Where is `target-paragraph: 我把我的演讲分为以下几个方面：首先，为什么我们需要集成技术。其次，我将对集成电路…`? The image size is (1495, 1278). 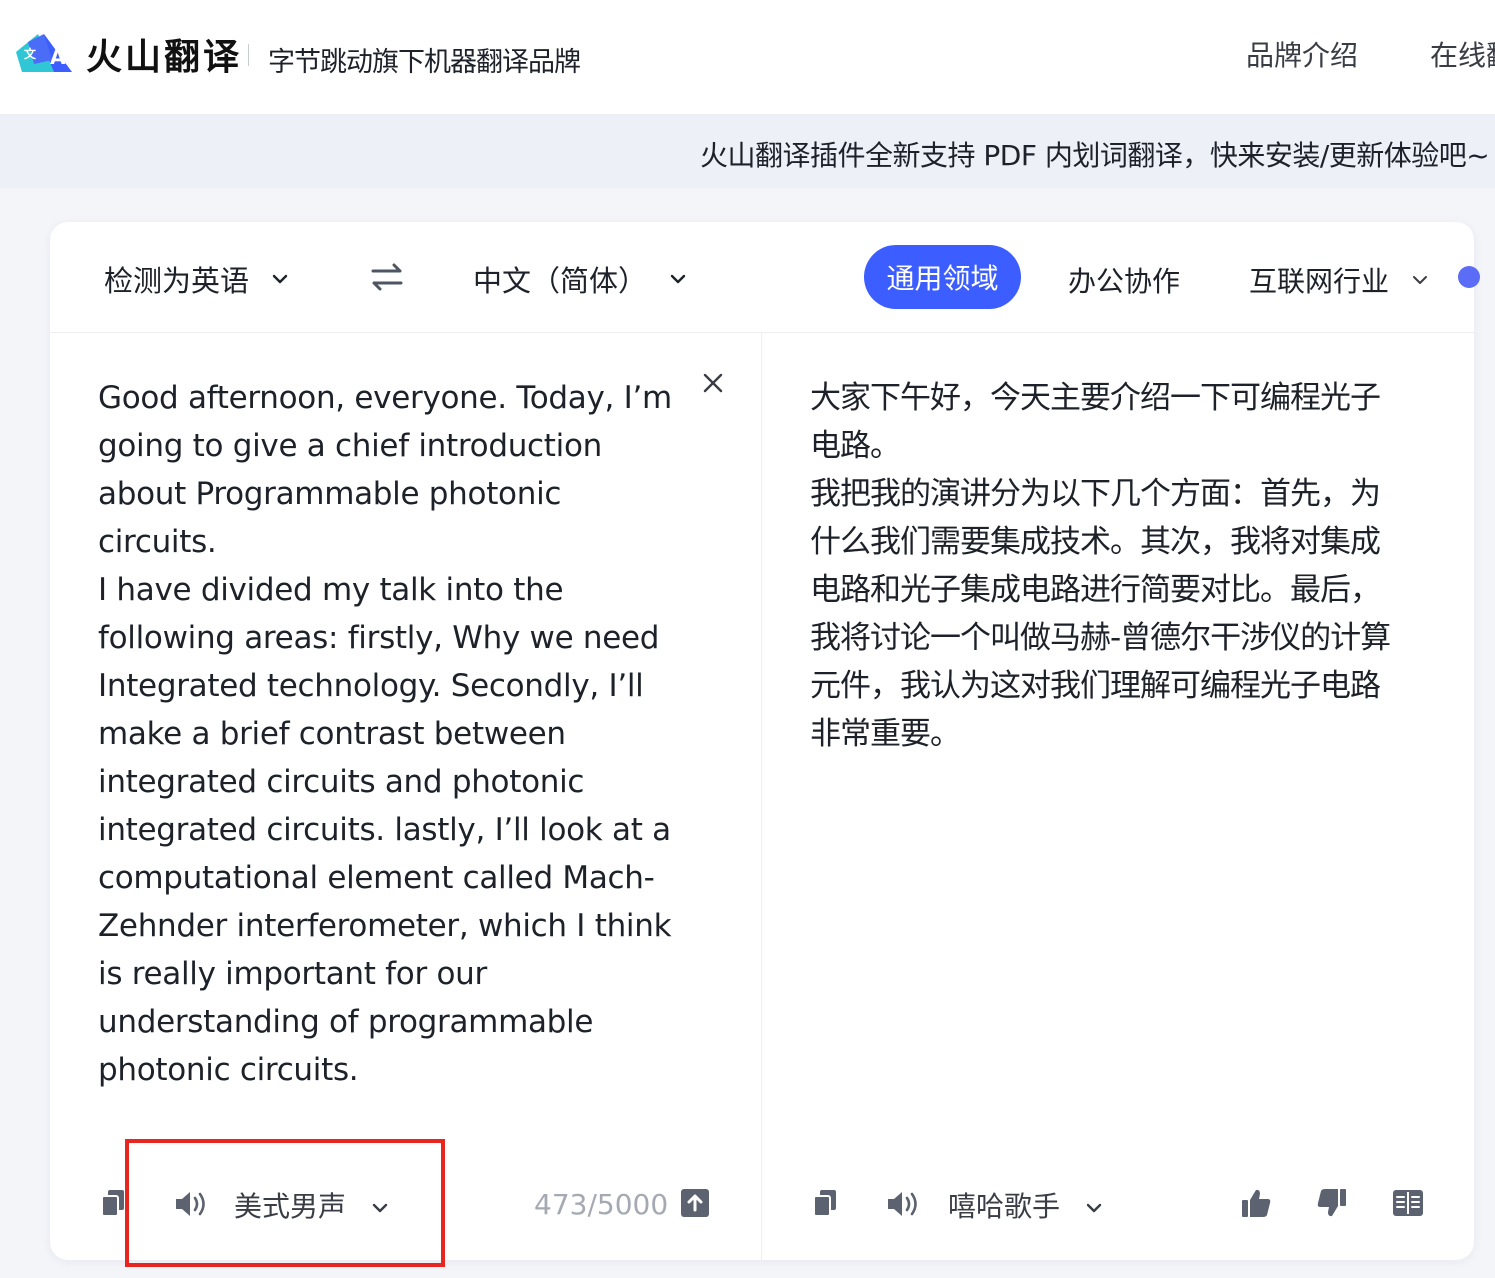 target-paragraph: 我把我的演讲分为以下几个方面：首先，为什么我们需要集成技术。其次，我将对集成电路… is located at coordinates (1100, 614).